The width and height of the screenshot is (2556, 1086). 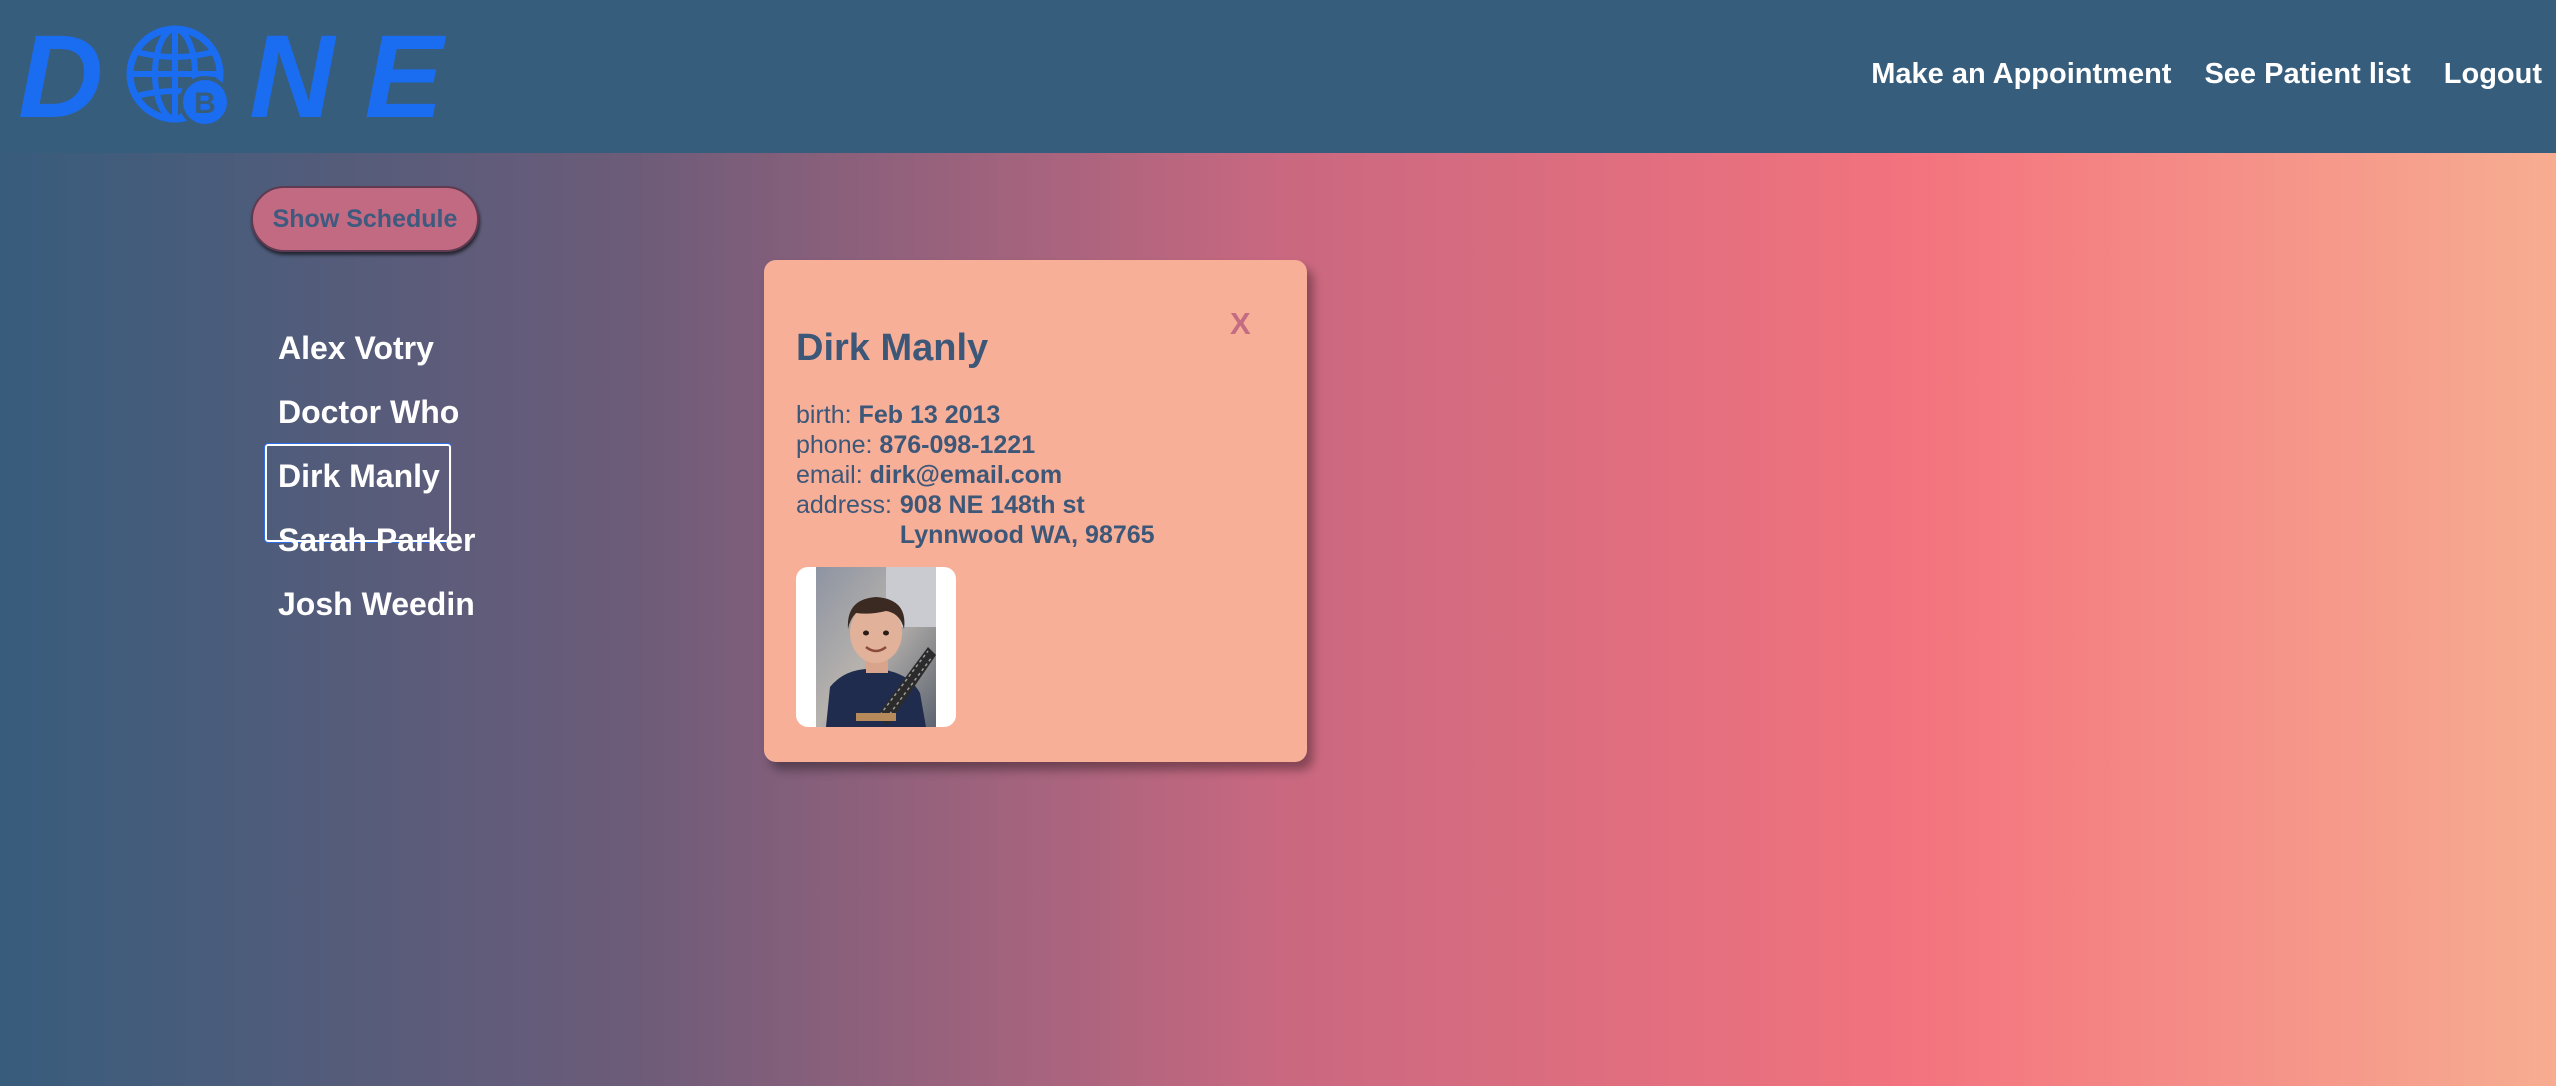 I want to click on birth-label: birth:, so click(x=824, y=415).